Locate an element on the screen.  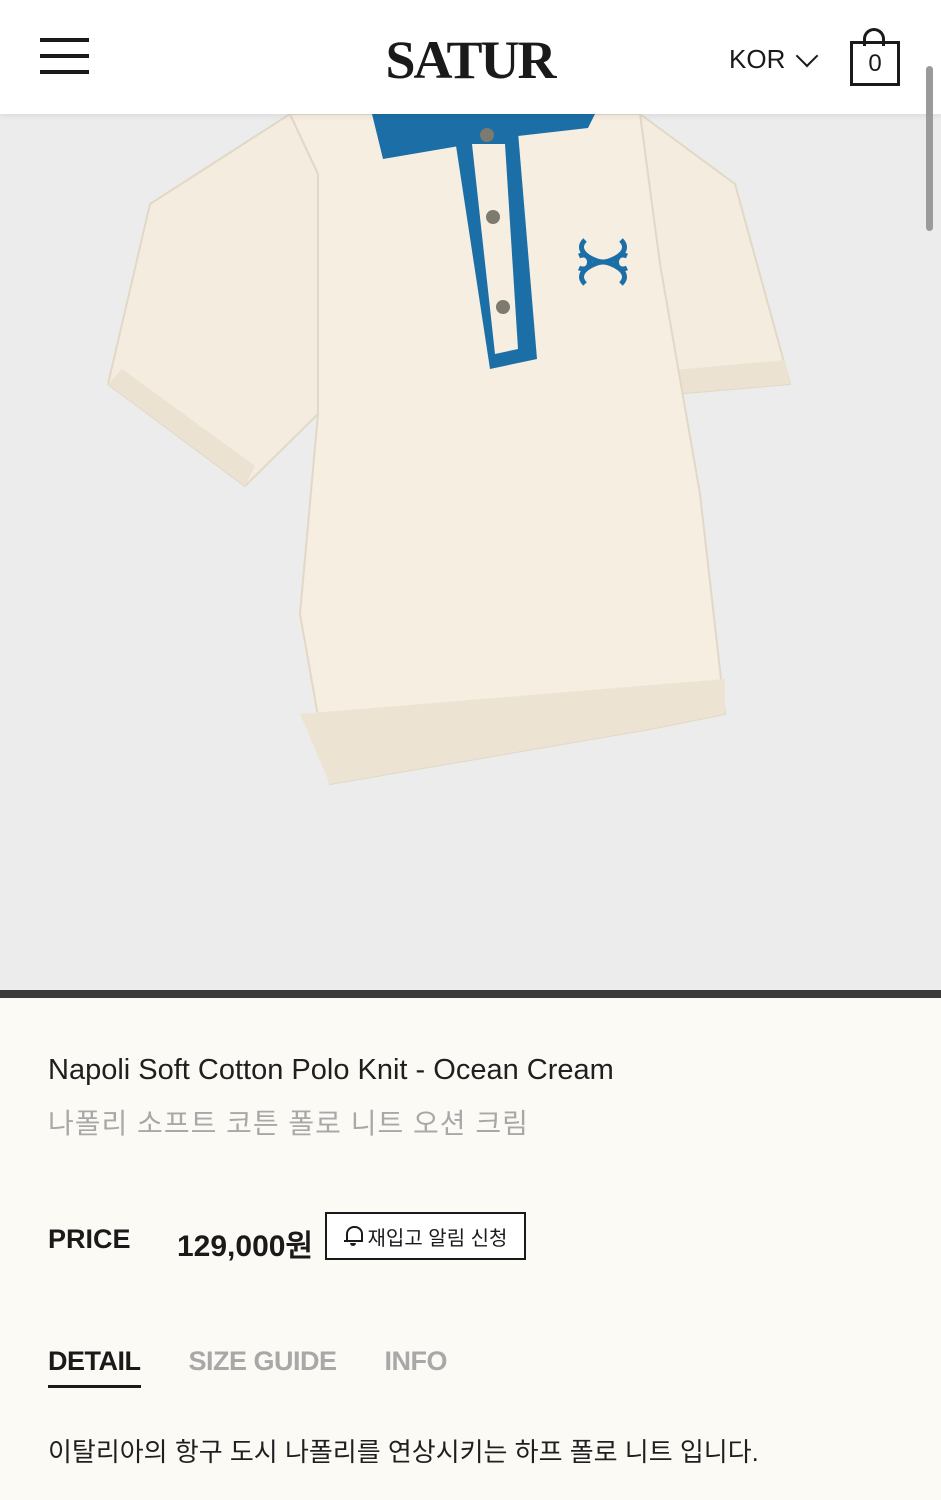
price-value: 129,000원 is located at coordinates (245, 1246).